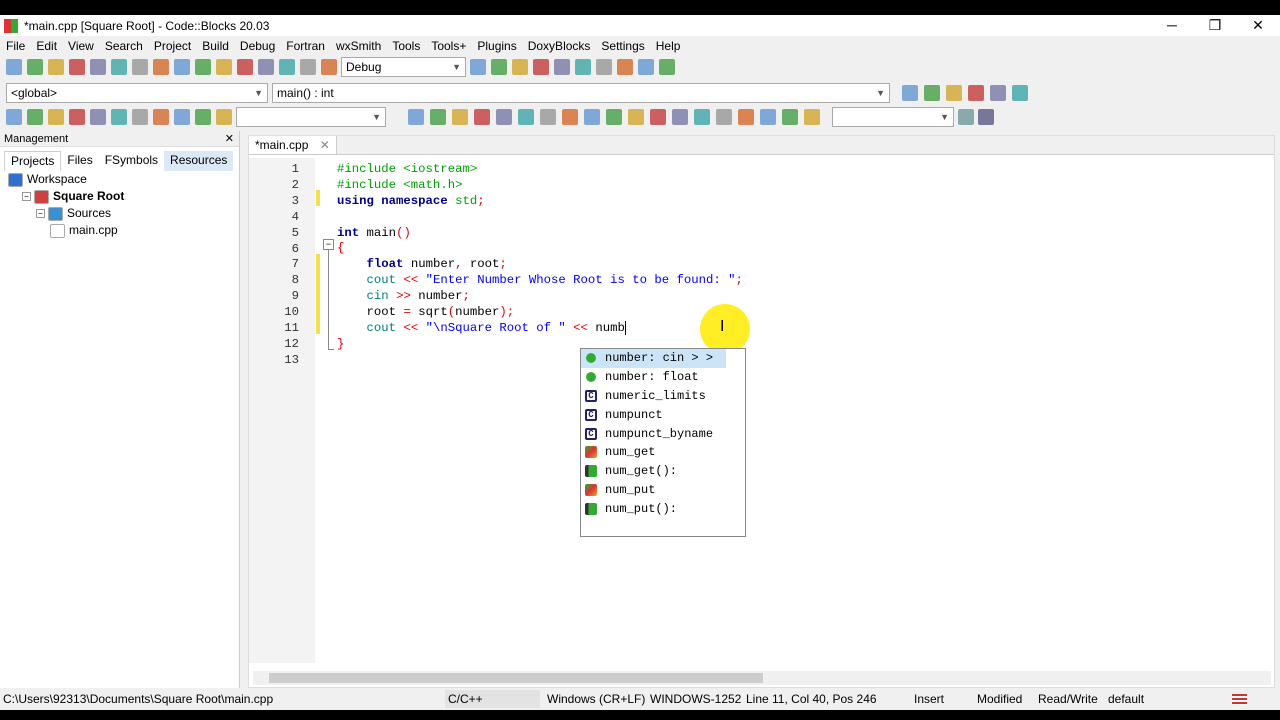  What do you see at coordinates (986, 117) in the screenshot?
I see `settings-icon` at bounding box center [986, 117].